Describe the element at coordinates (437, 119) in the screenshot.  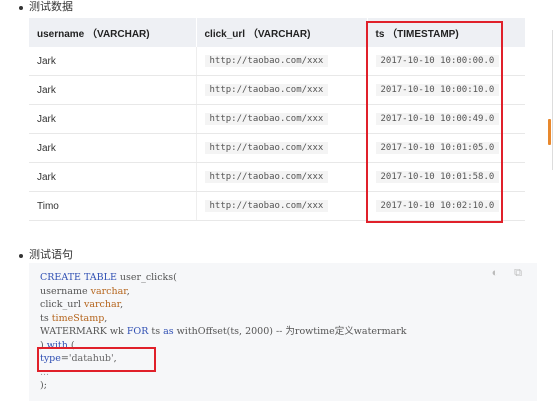
I see `timestamp-value: 2017-10-10 10:00:49.0` at that location.